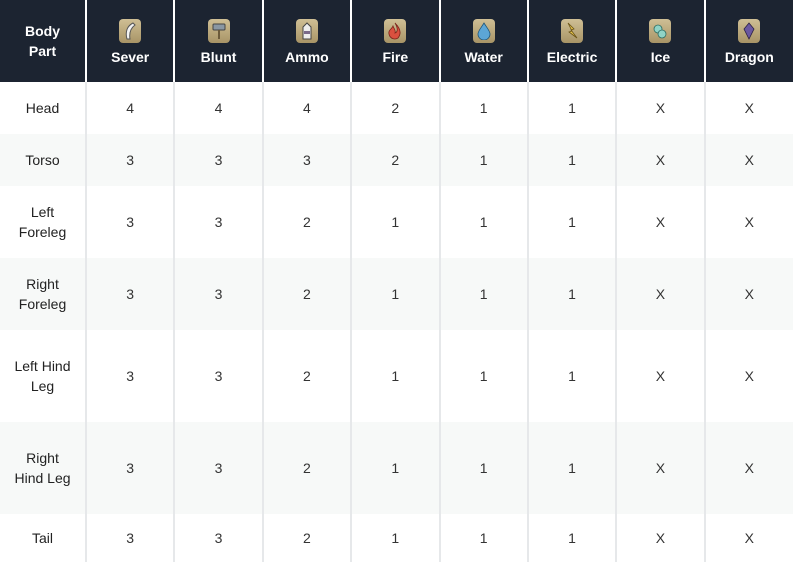  I want to click on header-label: Ammo, so click(307, 57).